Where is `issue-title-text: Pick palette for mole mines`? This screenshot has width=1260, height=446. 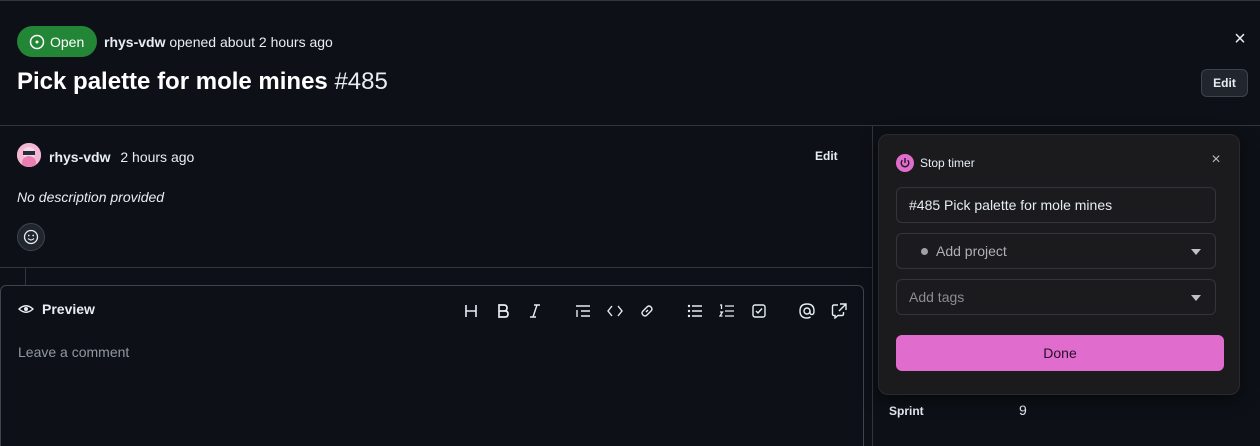 issue-title-text: Pick palette for mole mines is located at coordinates (172, 81).